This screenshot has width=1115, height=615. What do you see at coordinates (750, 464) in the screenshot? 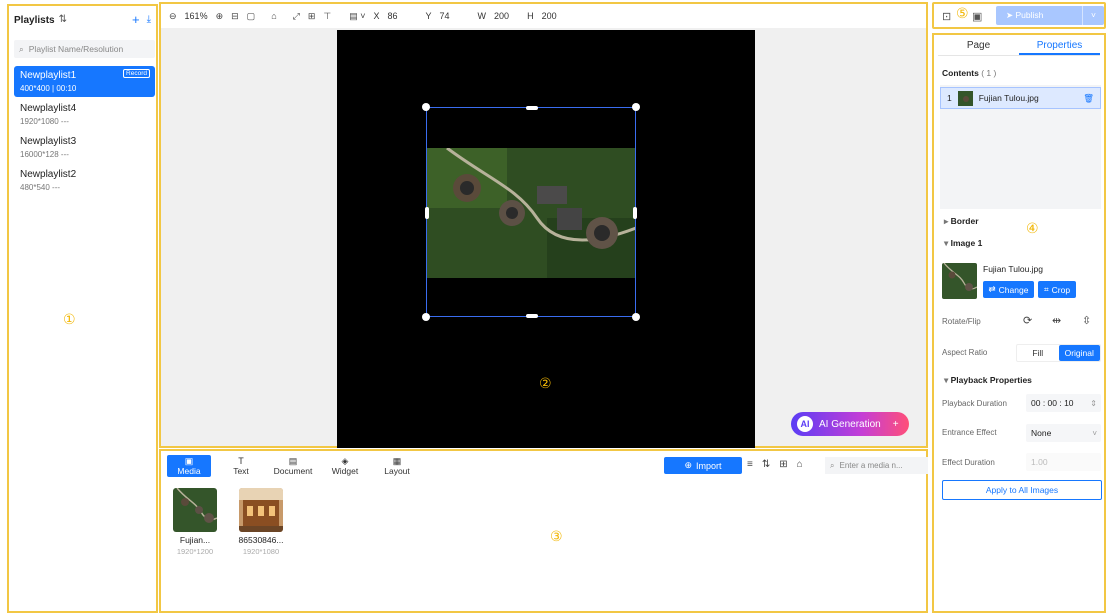
I see `list-view-icon: ≡` at bounding box center [750, 464].